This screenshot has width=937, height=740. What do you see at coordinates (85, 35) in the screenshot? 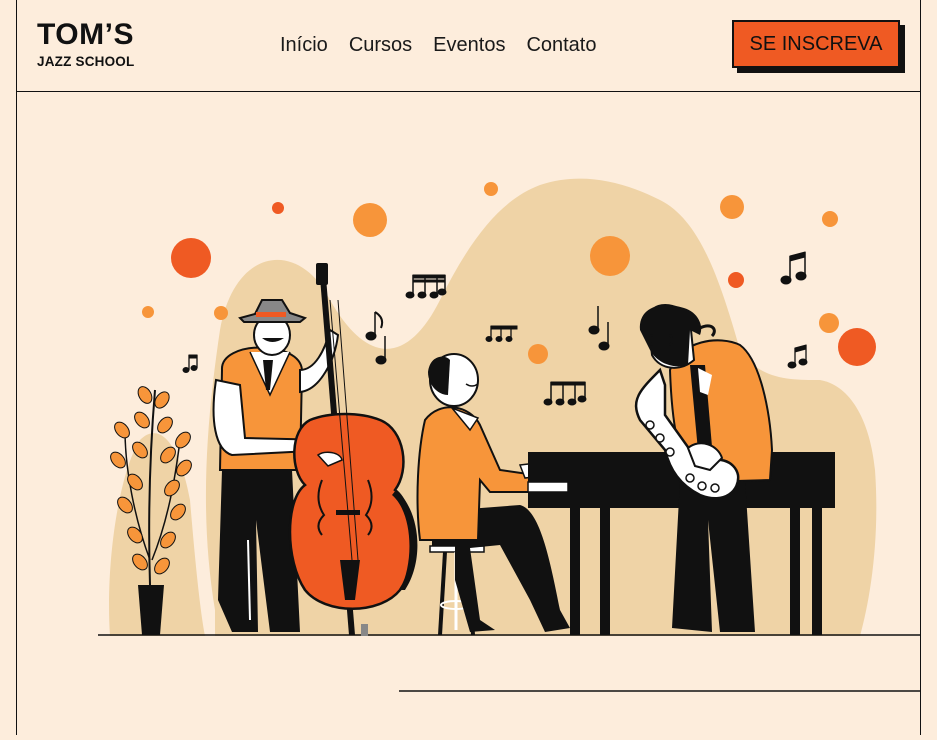
I see `logo-title: TOM’S` at bounding box center [85, 35].